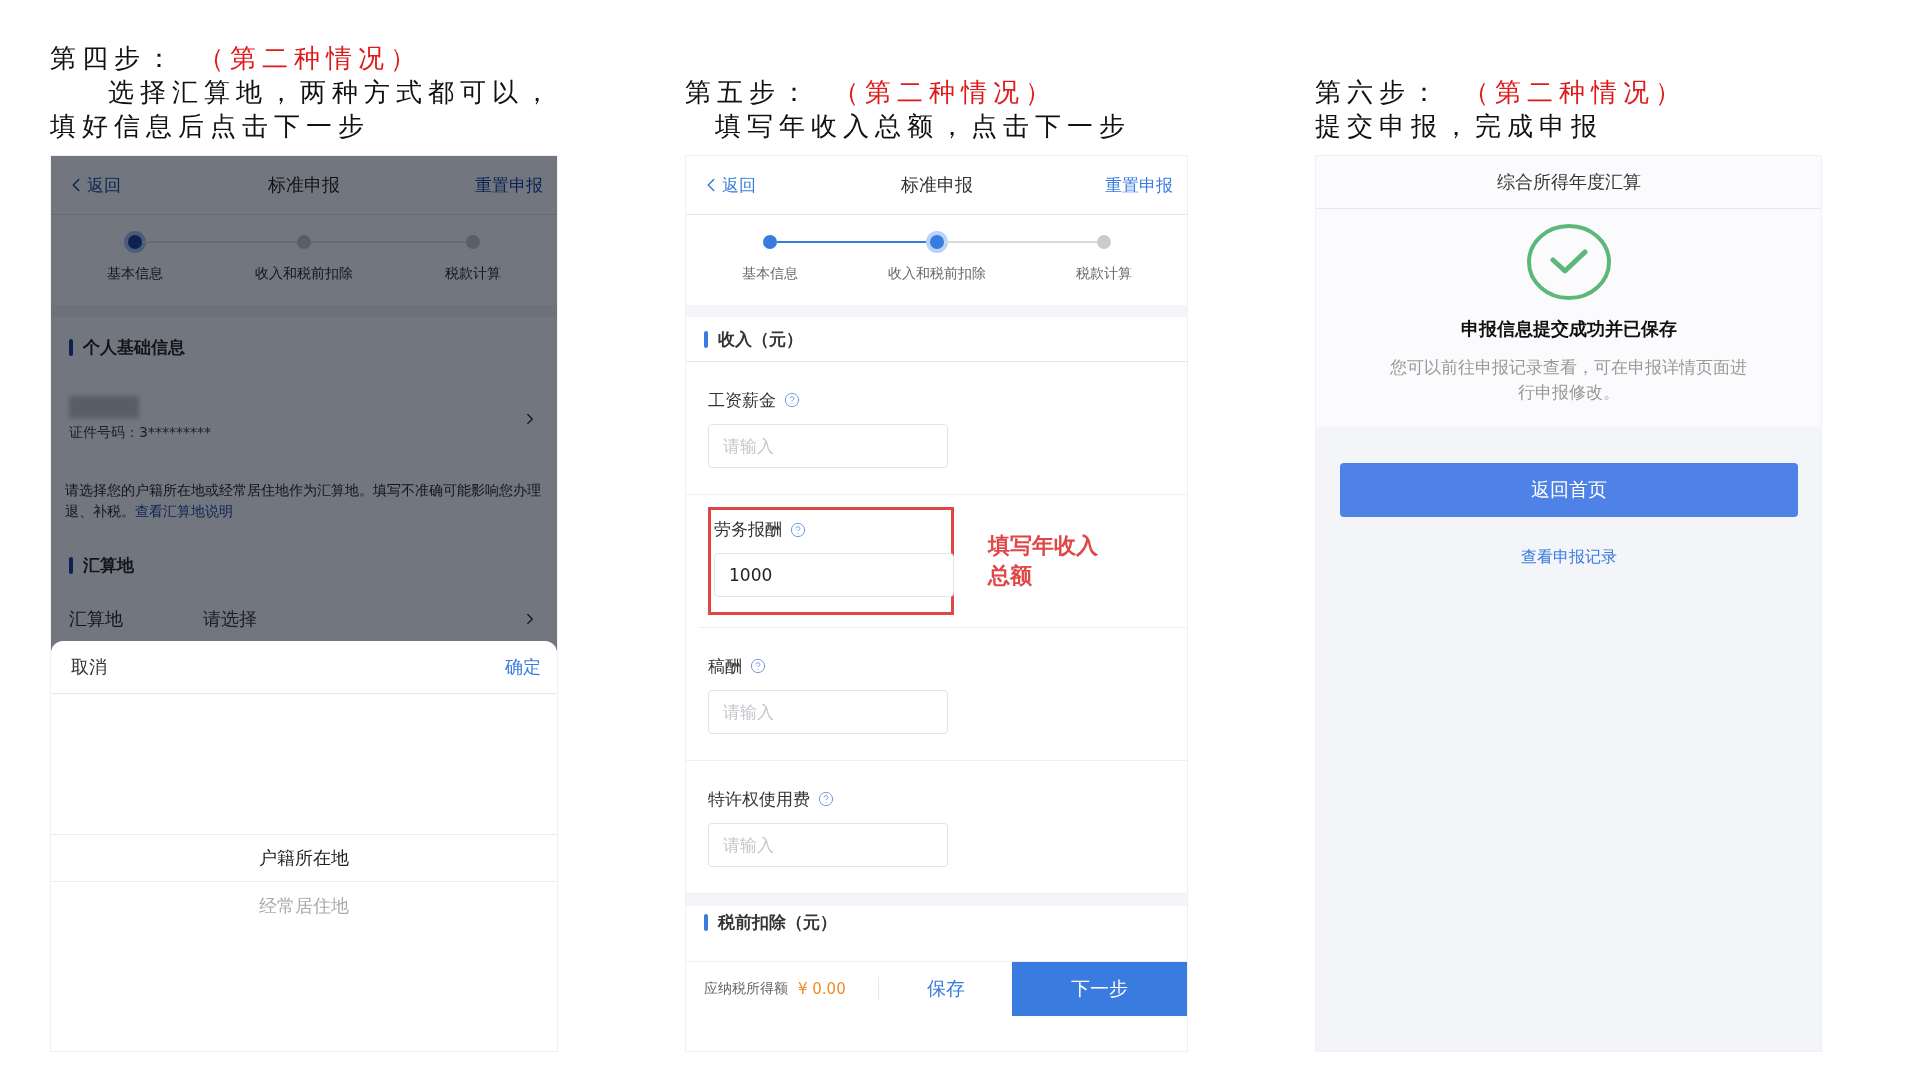 The height and width of the screenshot is (1080, 1920). What do you see at coordinates (777, 922) in the screenshot?
I see `section-title: 税前扣除（元）` at bounding box center [777, 922].